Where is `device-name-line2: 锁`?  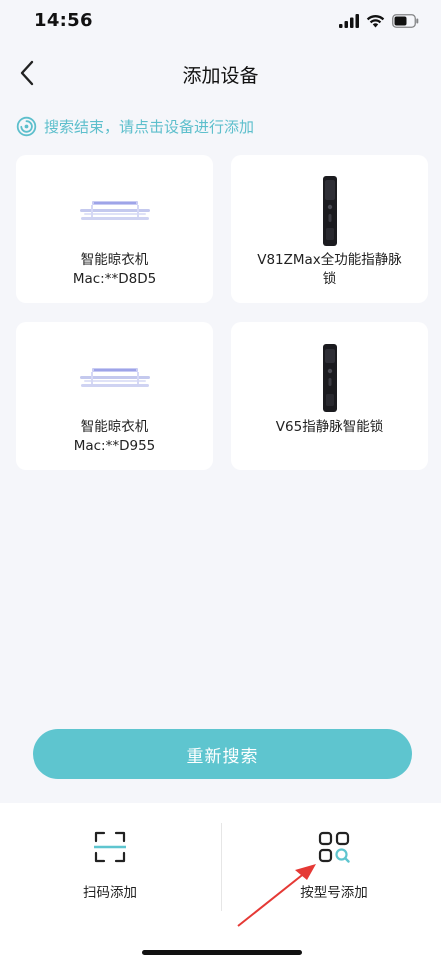
device-name-line2: 锁 is located at coordinates (329, 279).